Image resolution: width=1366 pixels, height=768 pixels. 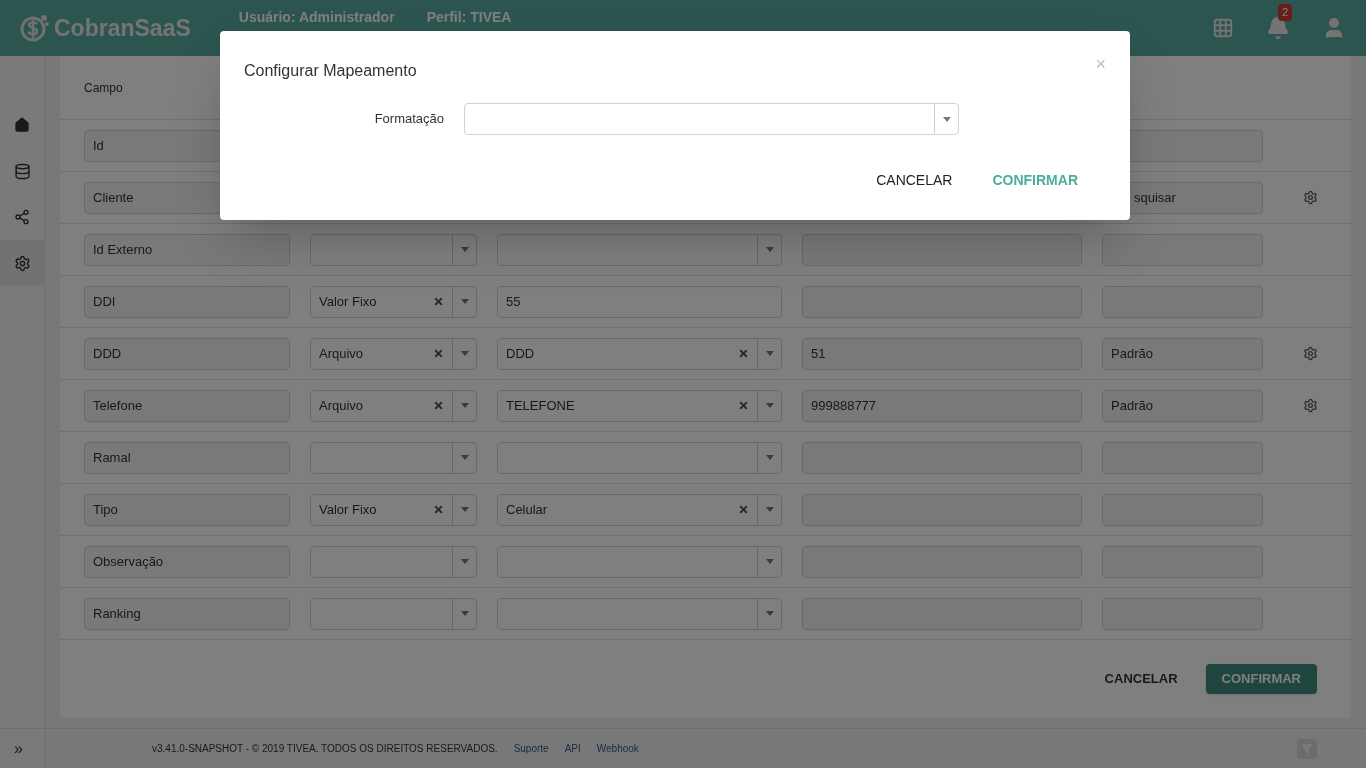 What do you see at coordinates (187, 509) in the screenshot?
I see `field-name-input: Tipo` at bounding box center [187, 509].